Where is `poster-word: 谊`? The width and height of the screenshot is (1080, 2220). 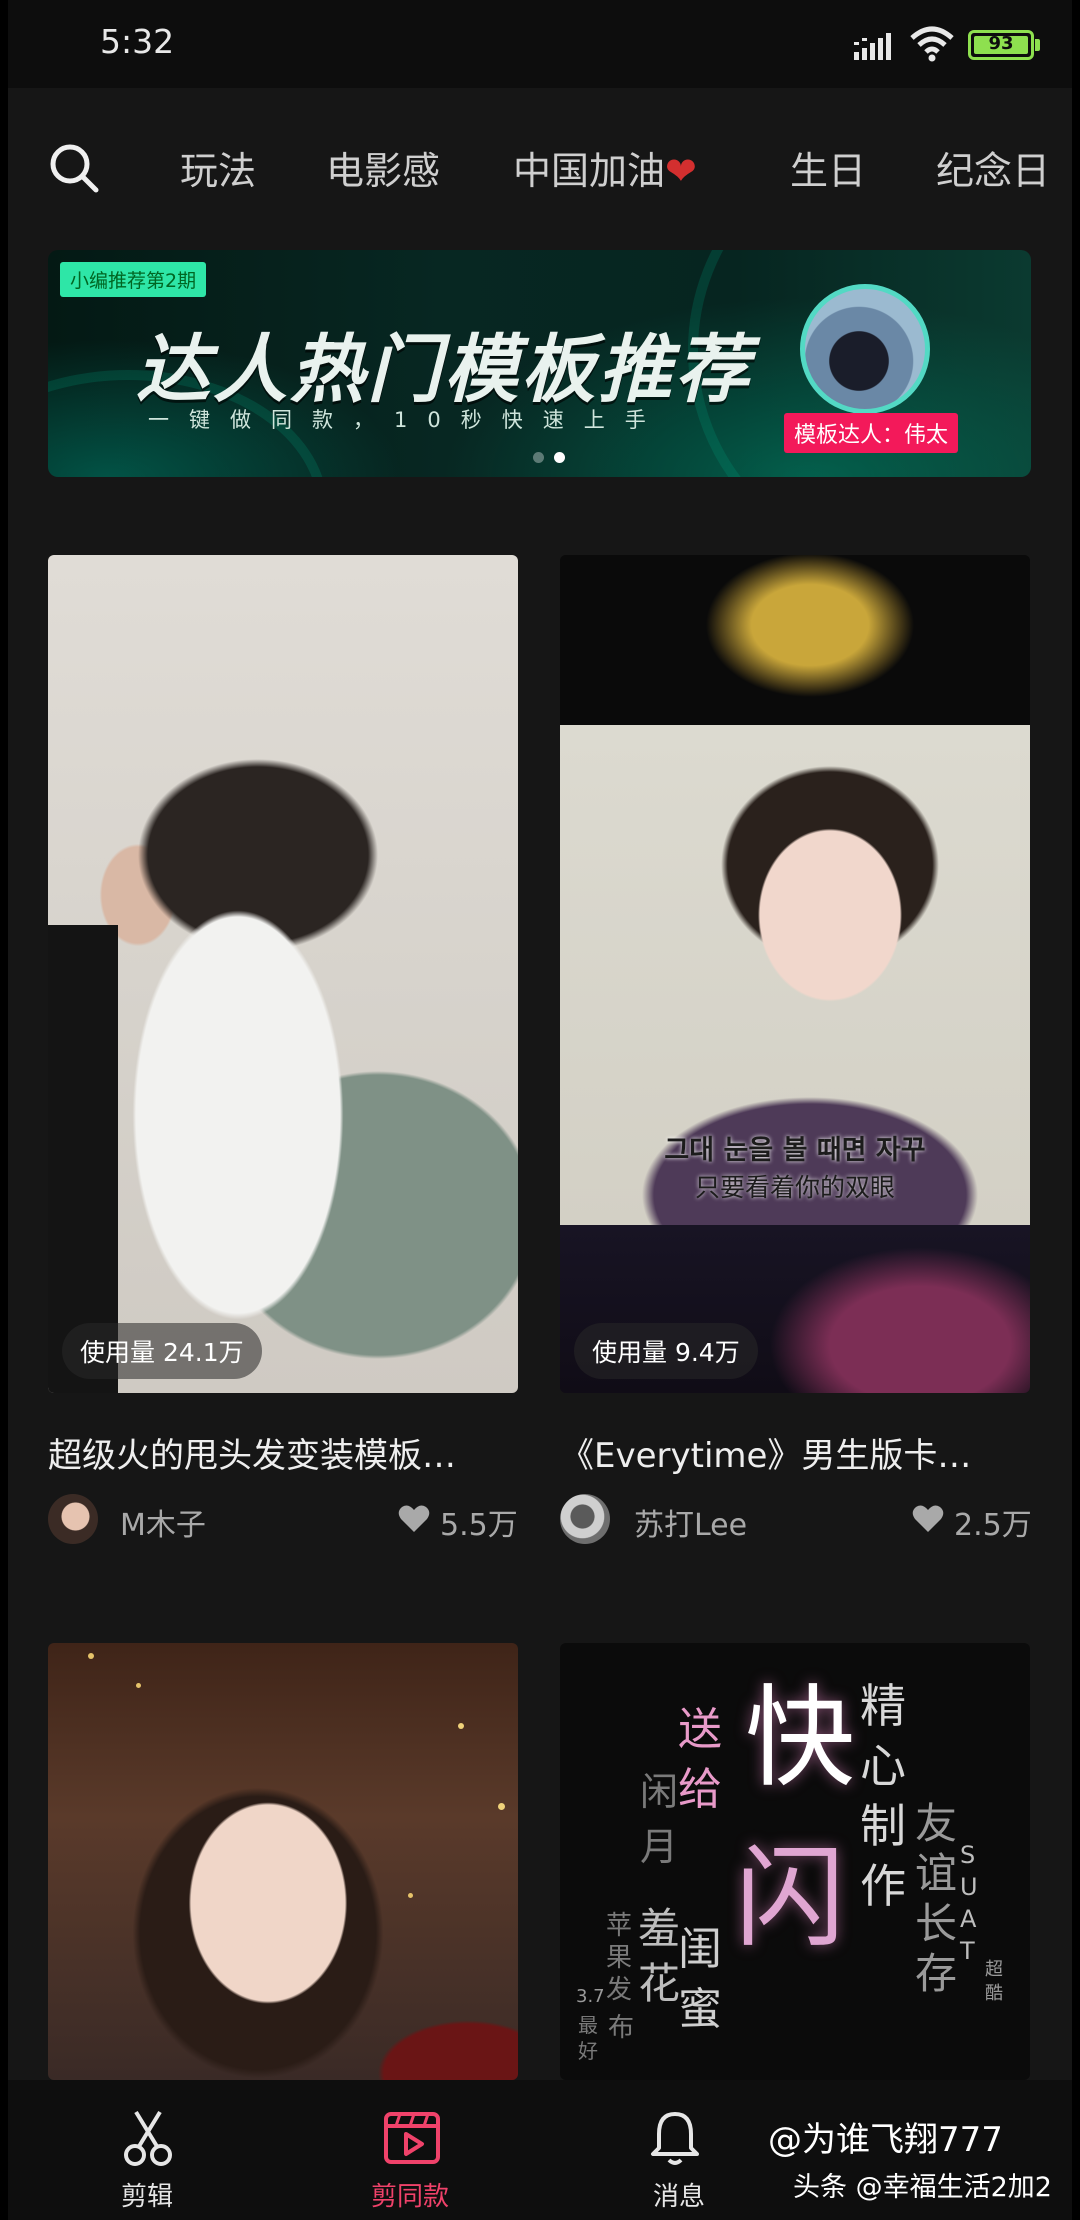 poster-word: 谊 is located at coordinates (936, 1873).